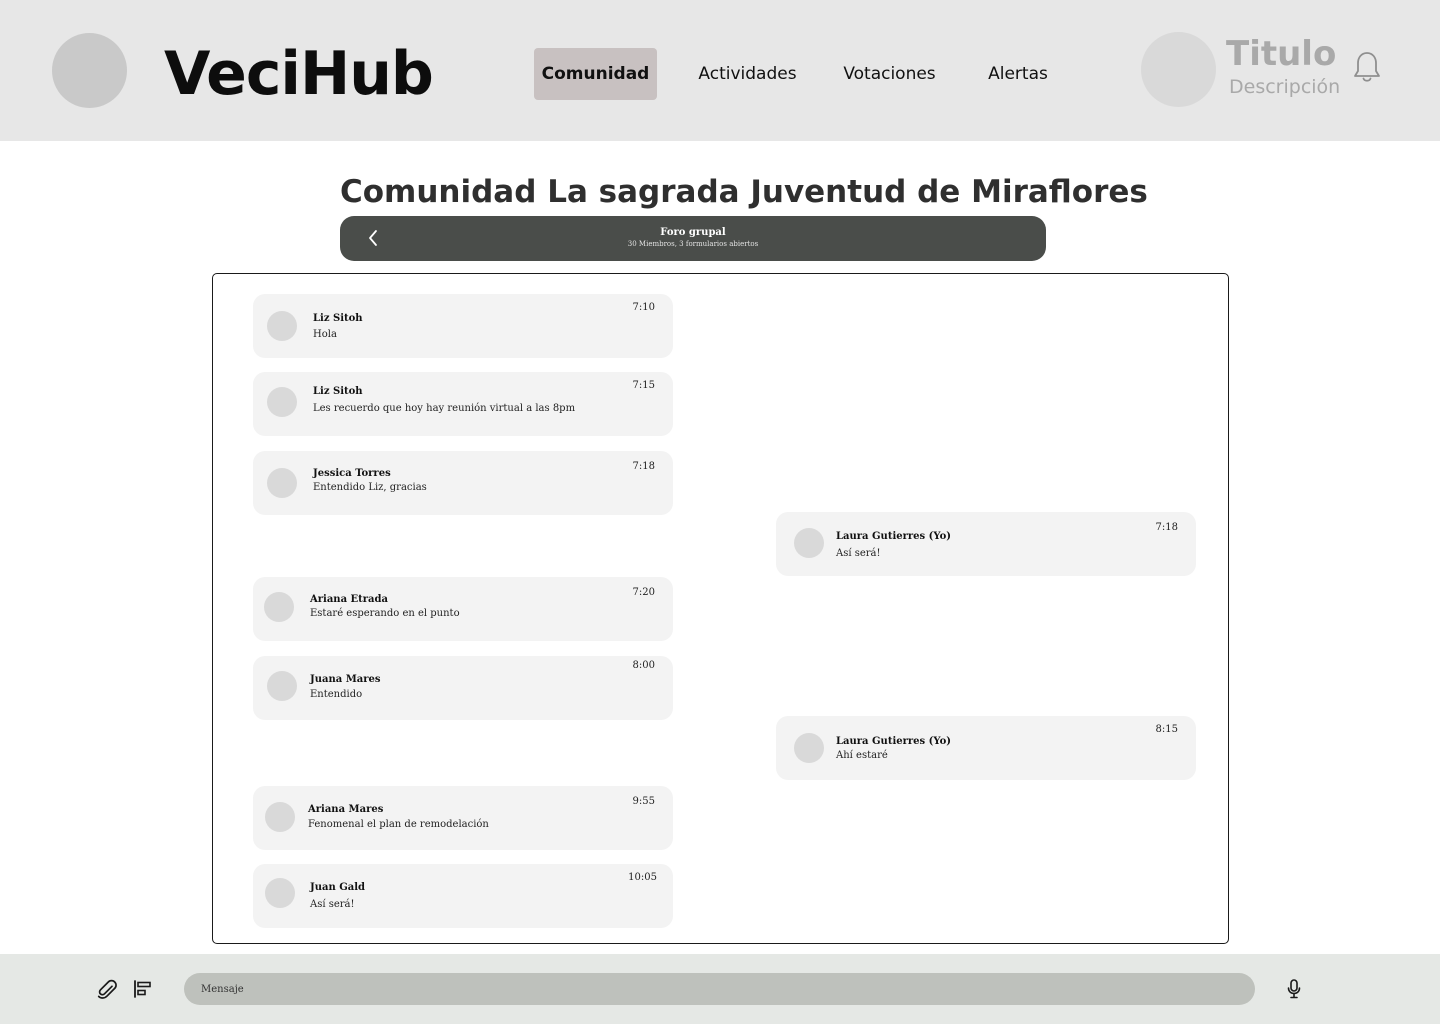 Image resolution: width=1440 pixels, height=1024 pixels. What do you see at coordinates (643, 665) in the screenshot?
I see `message-time: 8:00` at bounding box center [643, 665].